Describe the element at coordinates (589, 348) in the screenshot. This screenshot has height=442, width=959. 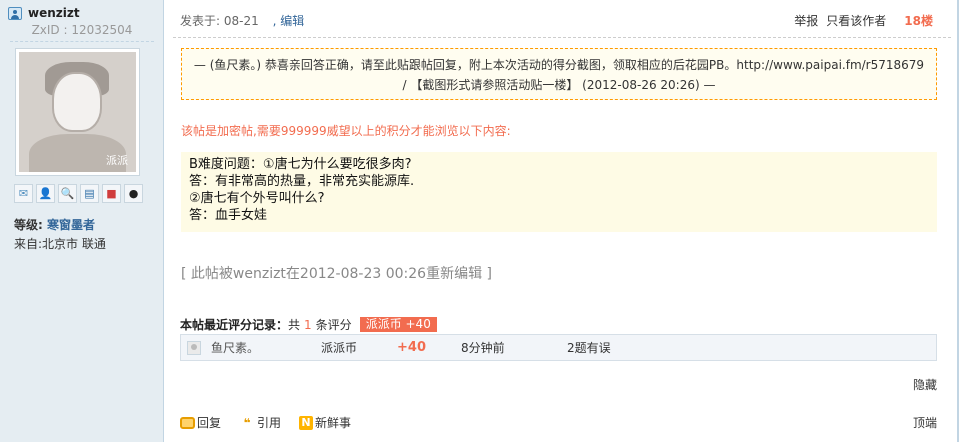
I see `rating-reason: 2题有误` at that location.